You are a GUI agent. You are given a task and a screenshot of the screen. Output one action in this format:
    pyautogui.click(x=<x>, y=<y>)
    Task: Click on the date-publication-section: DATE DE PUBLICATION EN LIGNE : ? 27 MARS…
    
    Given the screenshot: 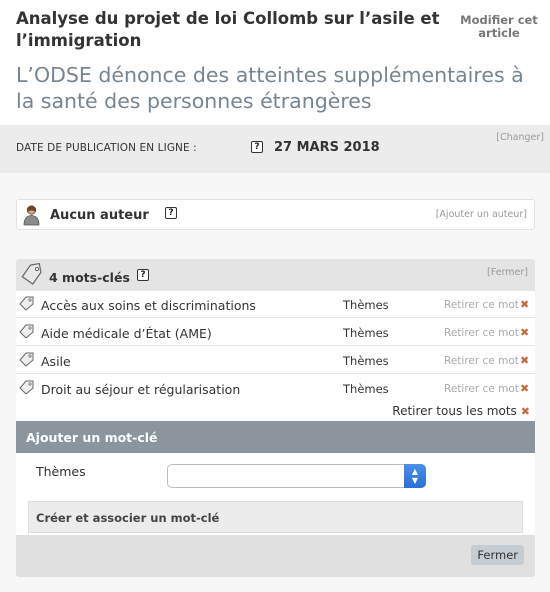 What is the action you would take?
    pyautogui.click(x=275, y=149)
    